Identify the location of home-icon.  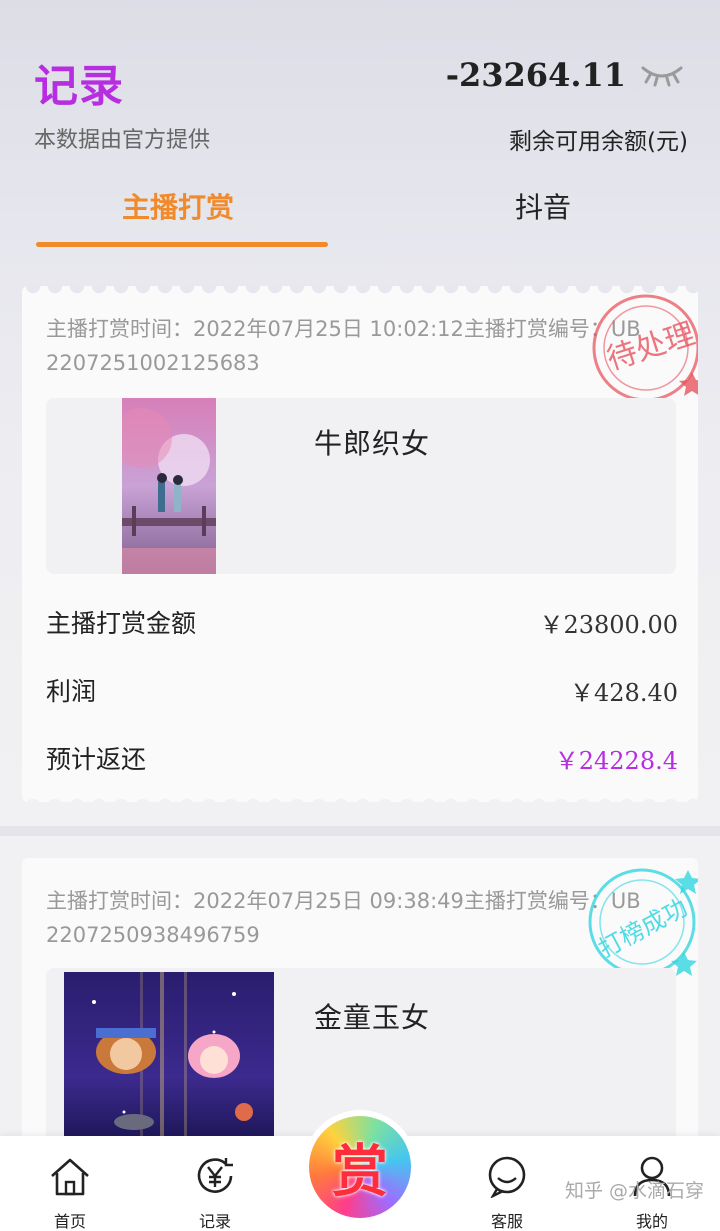
(70, 1177).